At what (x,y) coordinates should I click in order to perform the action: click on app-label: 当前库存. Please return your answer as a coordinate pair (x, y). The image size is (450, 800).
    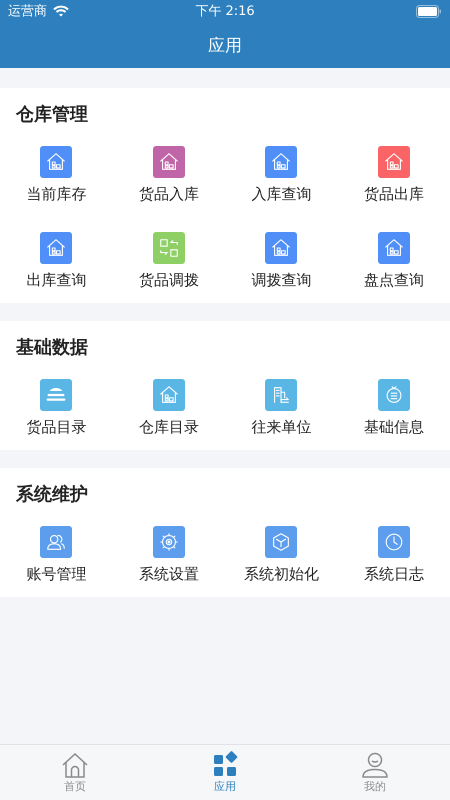
    Looking at the image, I should click on (56, 194).